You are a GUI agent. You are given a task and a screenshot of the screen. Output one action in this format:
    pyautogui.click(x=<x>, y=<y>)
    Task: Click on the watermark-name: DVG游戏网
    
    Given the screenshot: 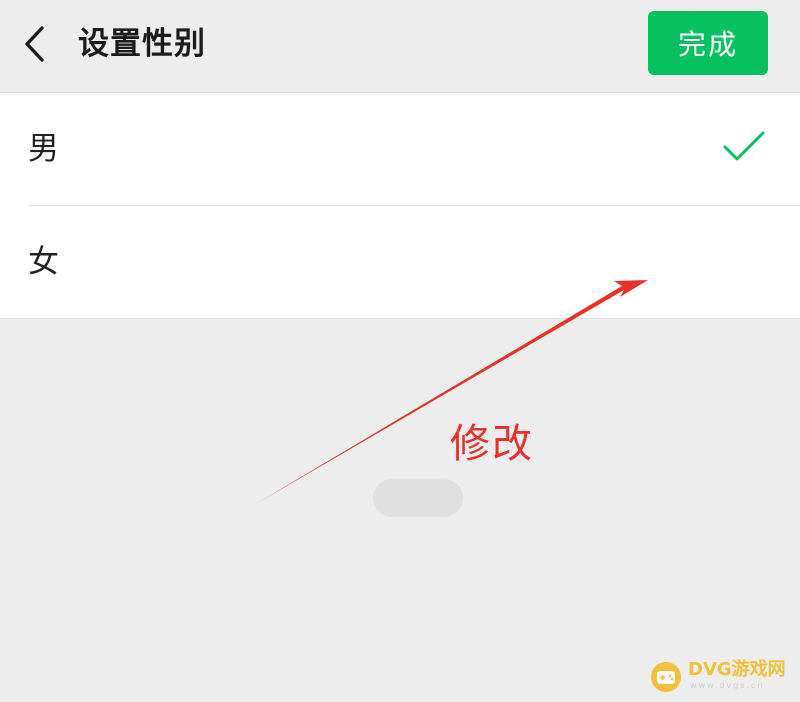 What is the action you would take?
    pyautogui.click(x=737, y=669)
    